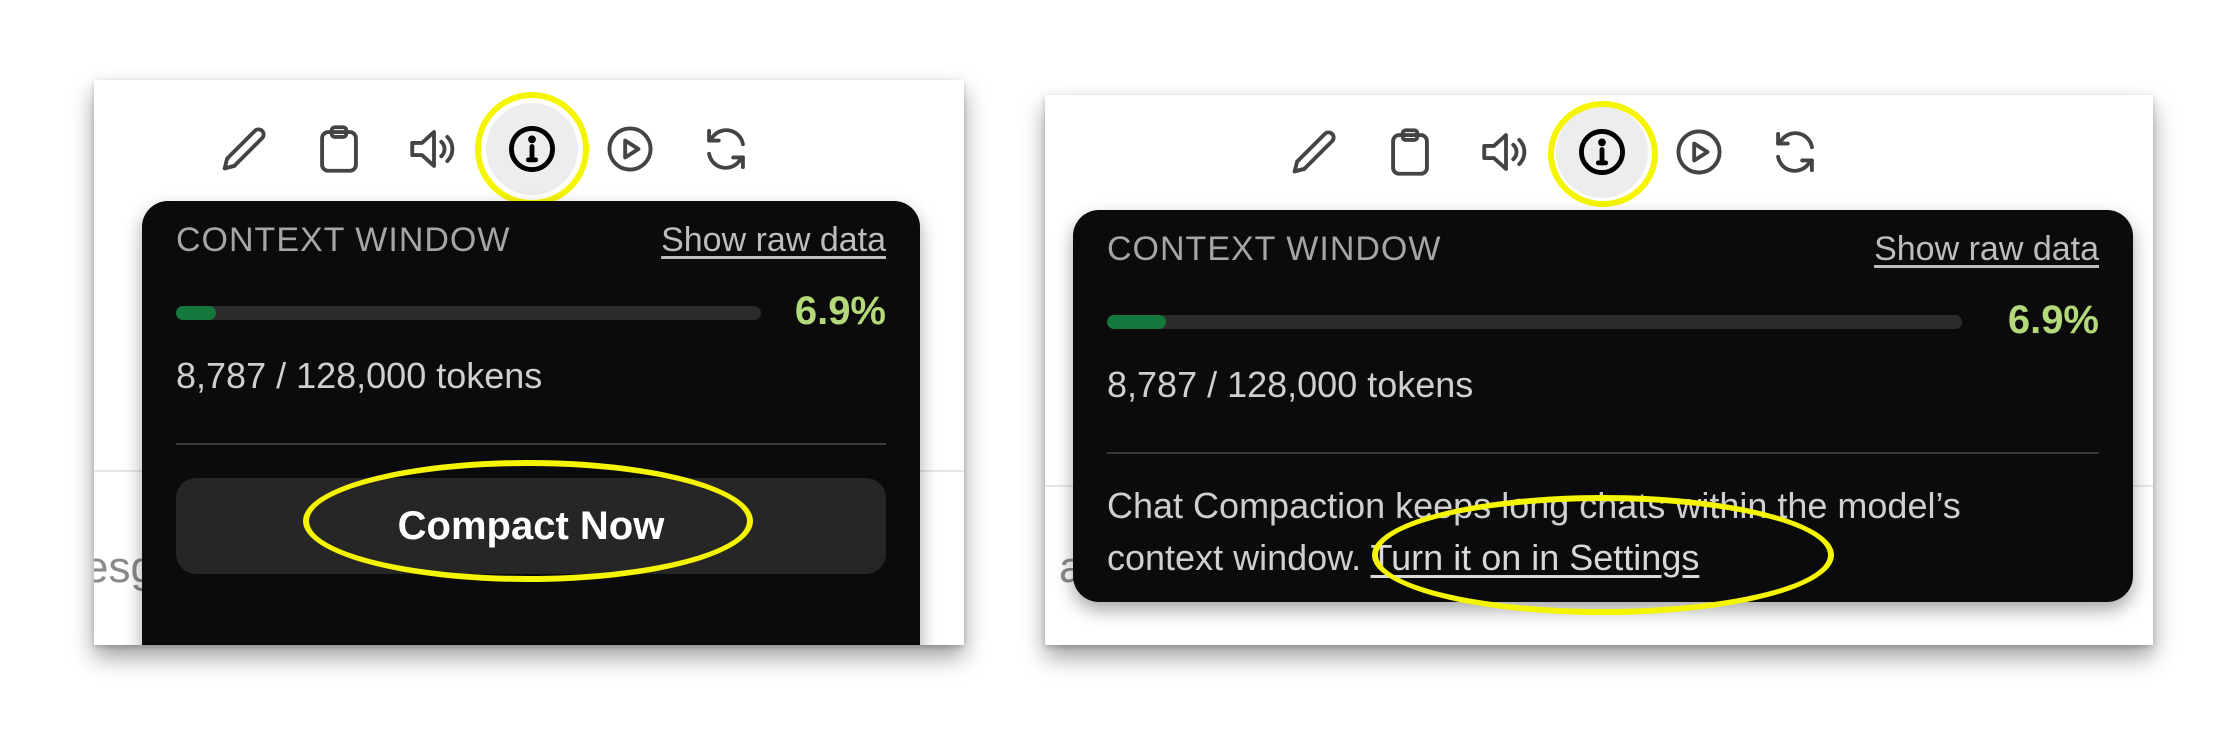 Image resolution: width=2240 pixels, height=739 pixels. What do you see at coordinates (1535, 557) in the screenshot?
I see `settings-link: Turn it on in Settings` at bounding box center [1535, 557].